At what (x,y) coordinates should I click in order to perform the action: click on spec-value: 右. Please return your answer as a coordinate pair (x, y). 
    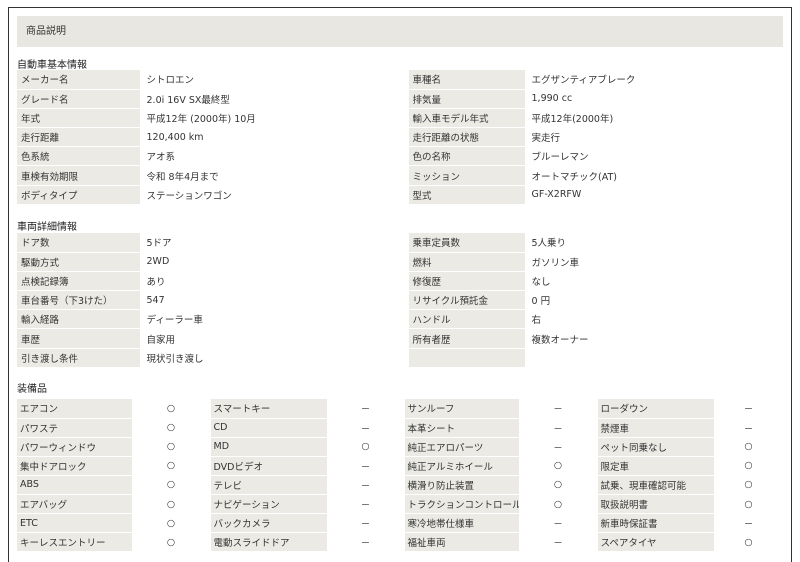
    Looking at the image, I should click on (654, 319).